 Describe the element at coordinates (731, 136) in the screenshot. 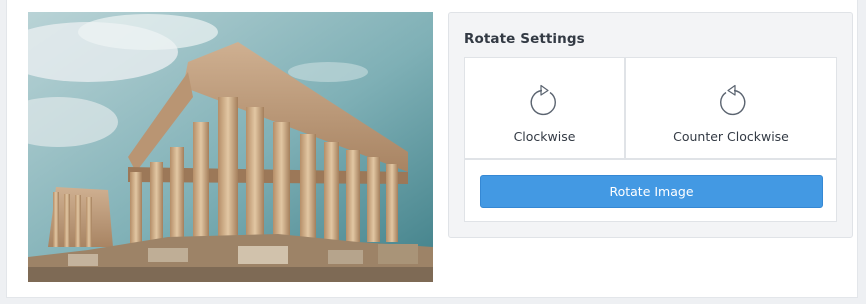

I see `counter-clockwise-label: Counter Clockwise` at that location.